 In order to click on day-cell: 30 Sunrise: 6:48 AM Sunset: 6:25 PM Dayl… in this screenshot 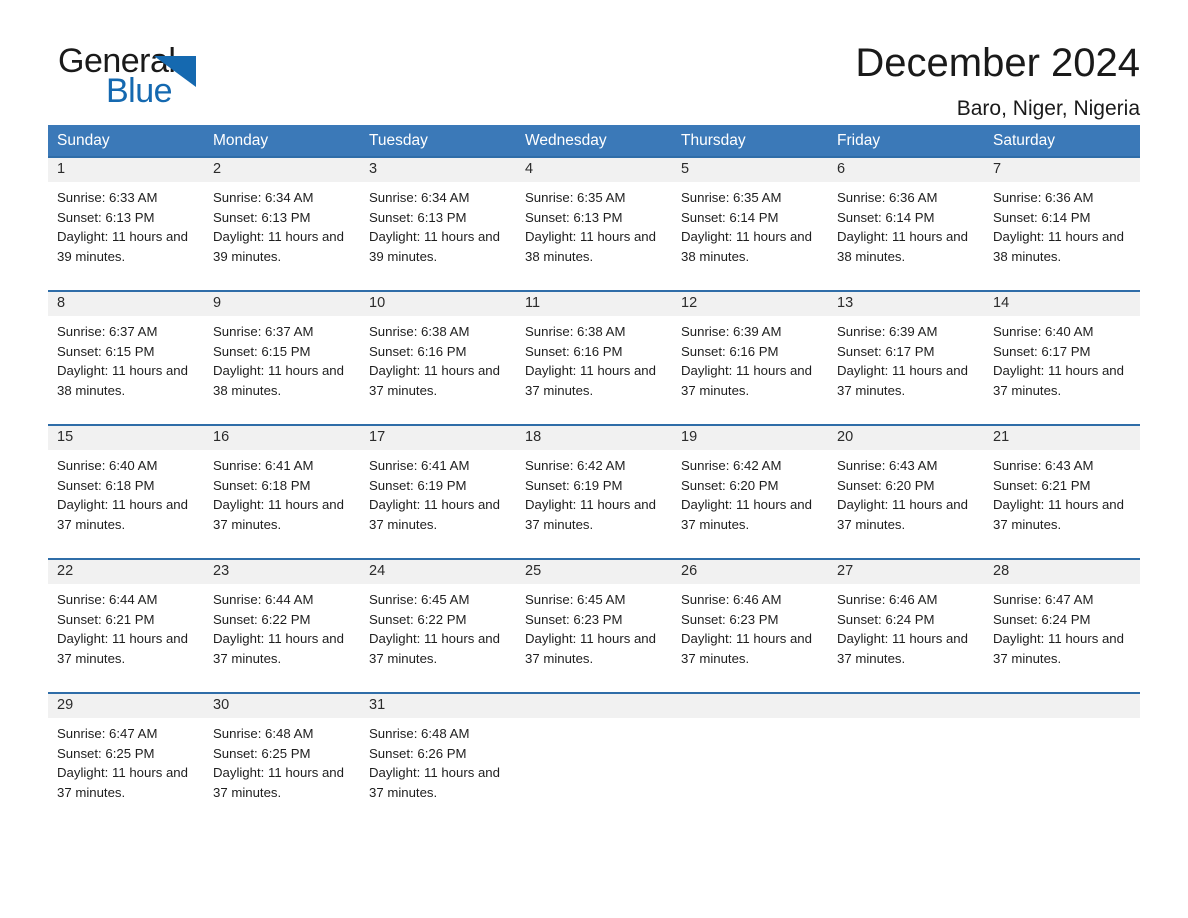, I will do `click(282, 760)`.